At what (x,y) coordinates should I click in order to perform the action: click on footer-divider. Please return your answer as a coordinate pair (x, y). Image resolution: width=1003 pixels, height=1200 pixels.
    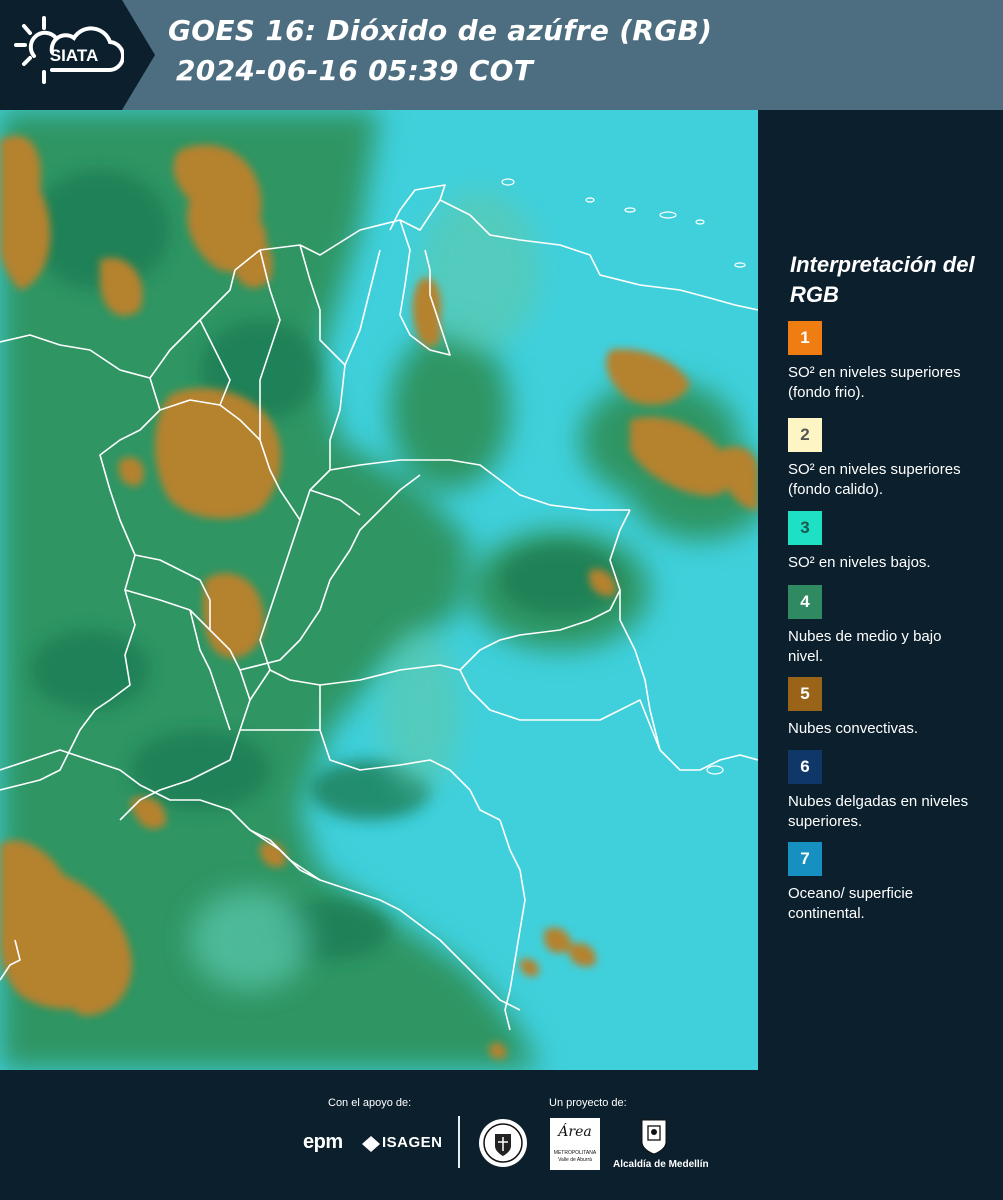
    Looking at the image, I should click on (459, 1142).